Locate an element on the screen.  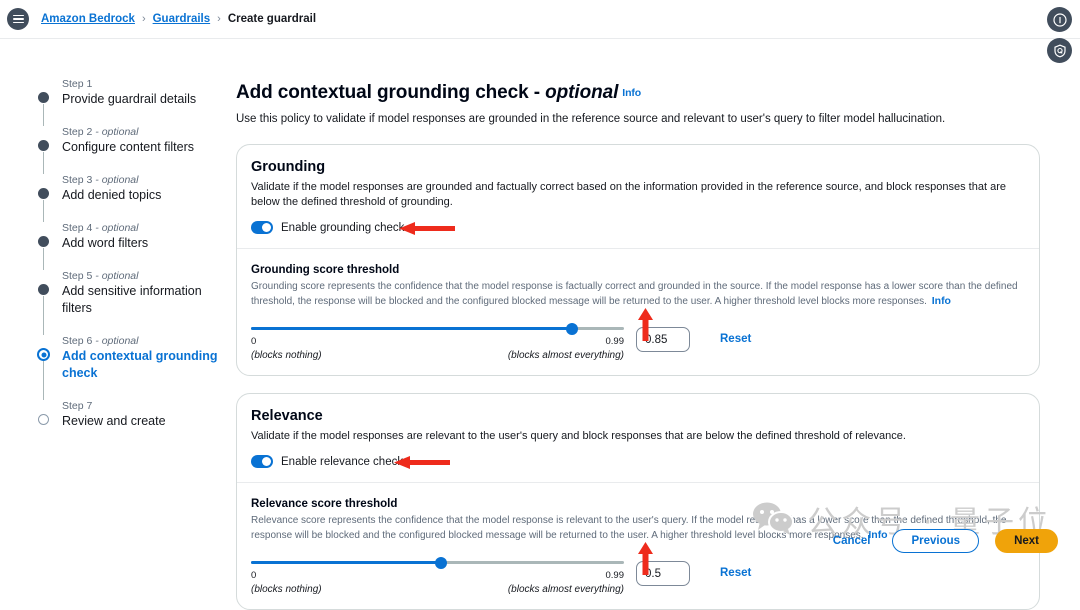
enable-relevance-check-toggle is located at coordinates (262, 461).